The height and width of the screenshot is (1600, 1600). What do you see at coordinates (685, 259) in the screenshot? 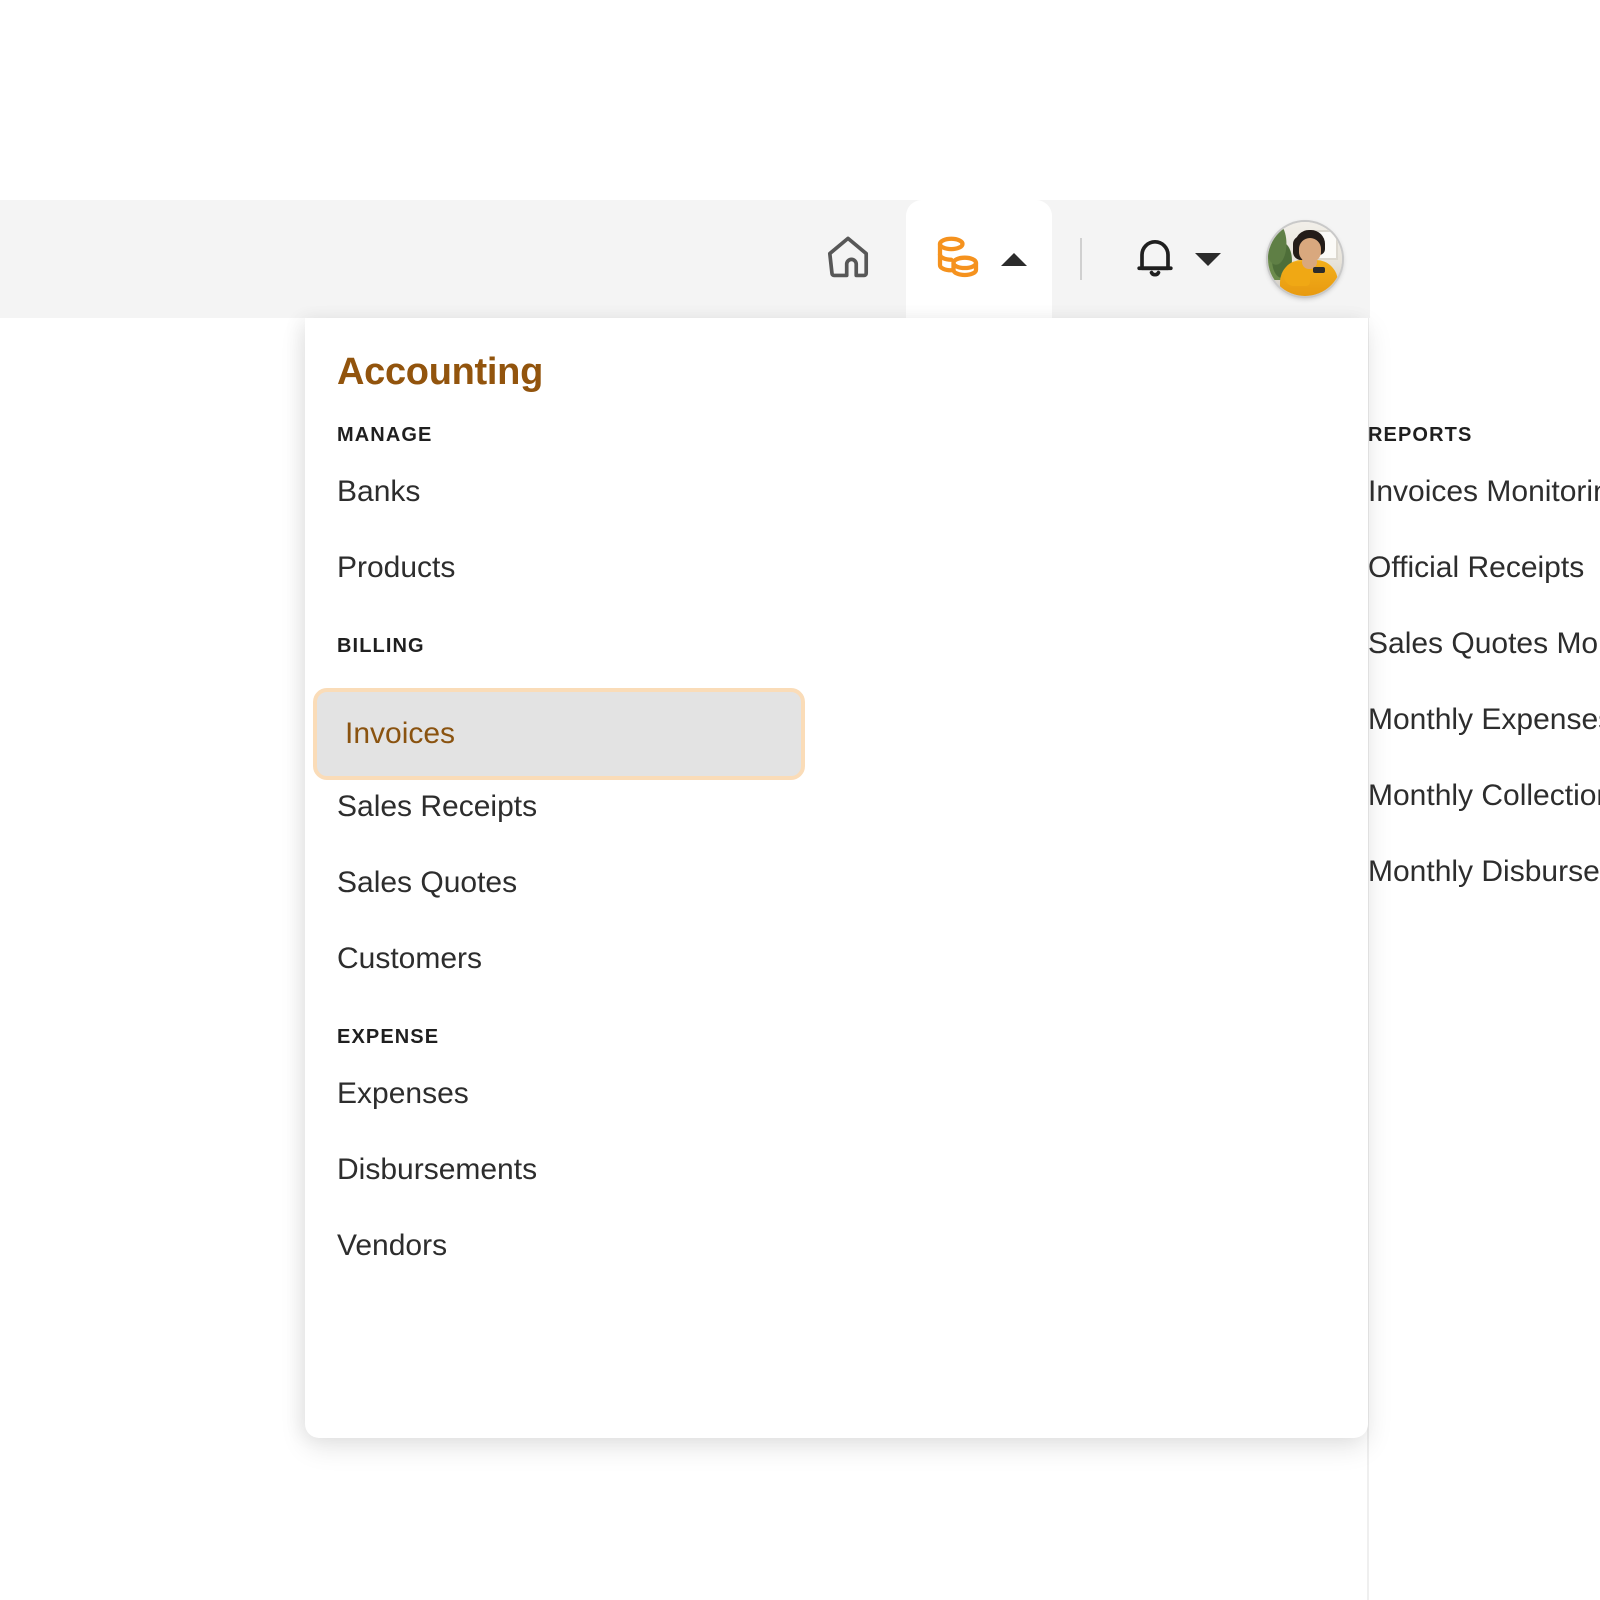
I see `top-navigation-bar` at bounding box center [685, 259].